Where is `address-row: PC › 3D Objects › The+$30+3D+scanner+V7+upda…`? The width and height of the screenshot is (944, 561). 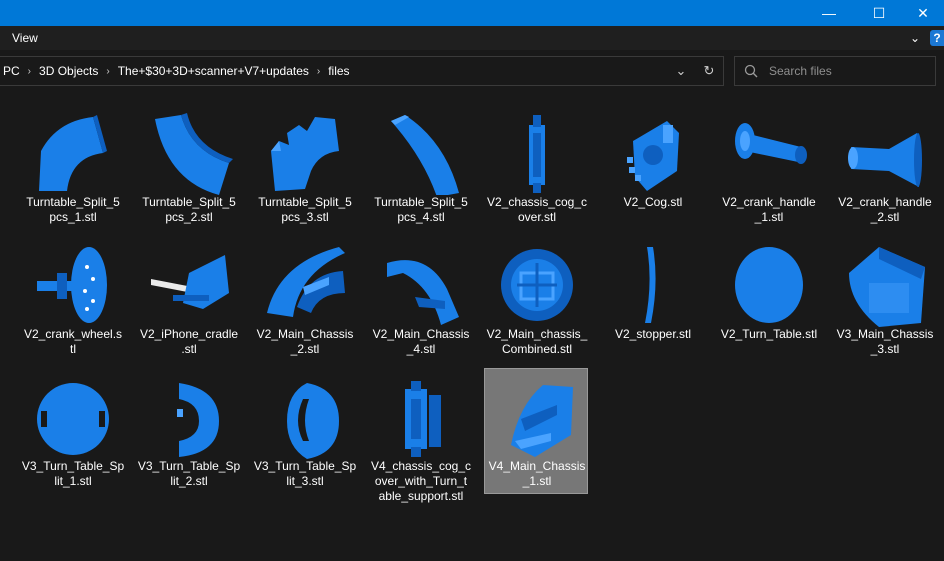
address-row: PC › 3D Objects › The+$30+3D+scanner+V7+upda… is located at coordinates (472, 71).